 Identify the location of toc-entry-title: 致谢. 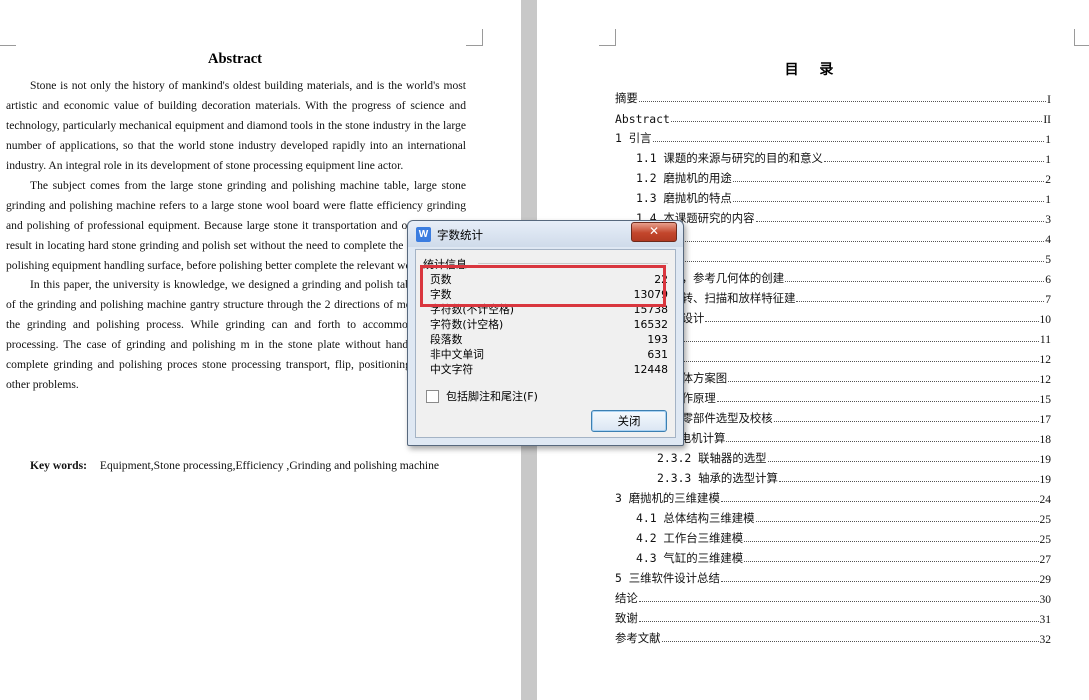
(626, 618).